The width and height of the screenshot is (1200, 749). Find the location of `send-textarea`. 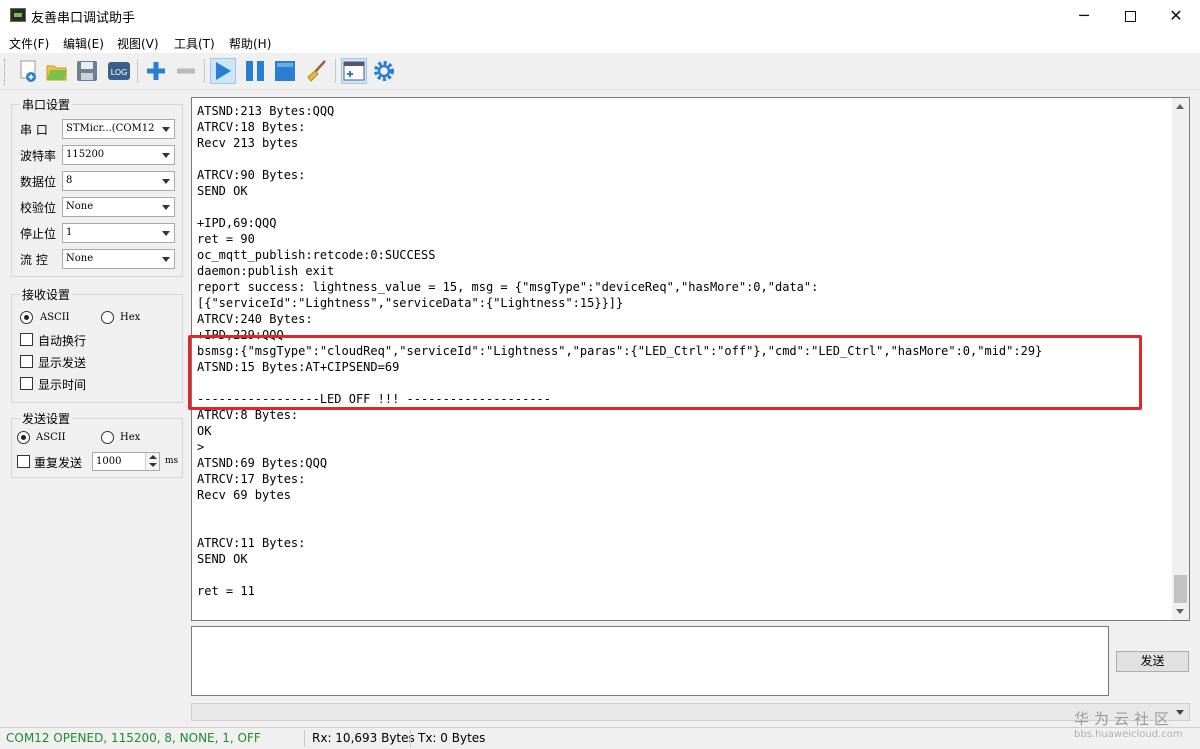

send-textarea is located at coordinates (650, 661).